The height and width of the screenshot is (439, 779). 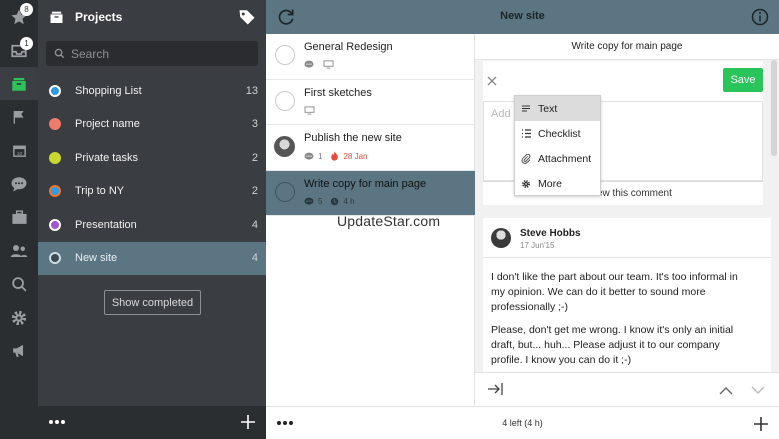 I want to click on task-item-general-redesign: General Redesign, so click(x=370, y=57).